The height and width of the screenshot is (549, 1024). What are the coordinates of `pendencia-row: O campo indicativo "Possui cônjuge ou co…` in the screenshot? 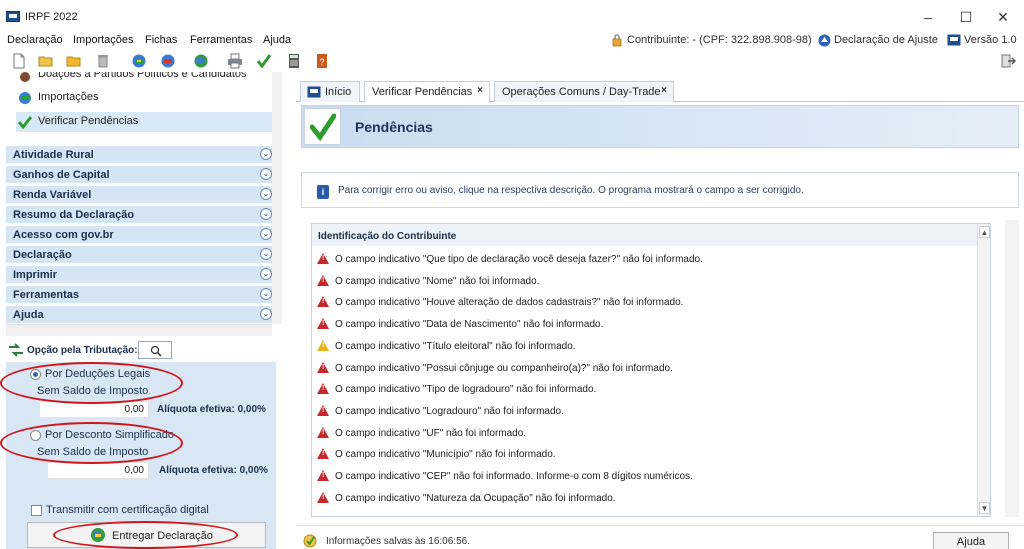 It's located at (645, 367).